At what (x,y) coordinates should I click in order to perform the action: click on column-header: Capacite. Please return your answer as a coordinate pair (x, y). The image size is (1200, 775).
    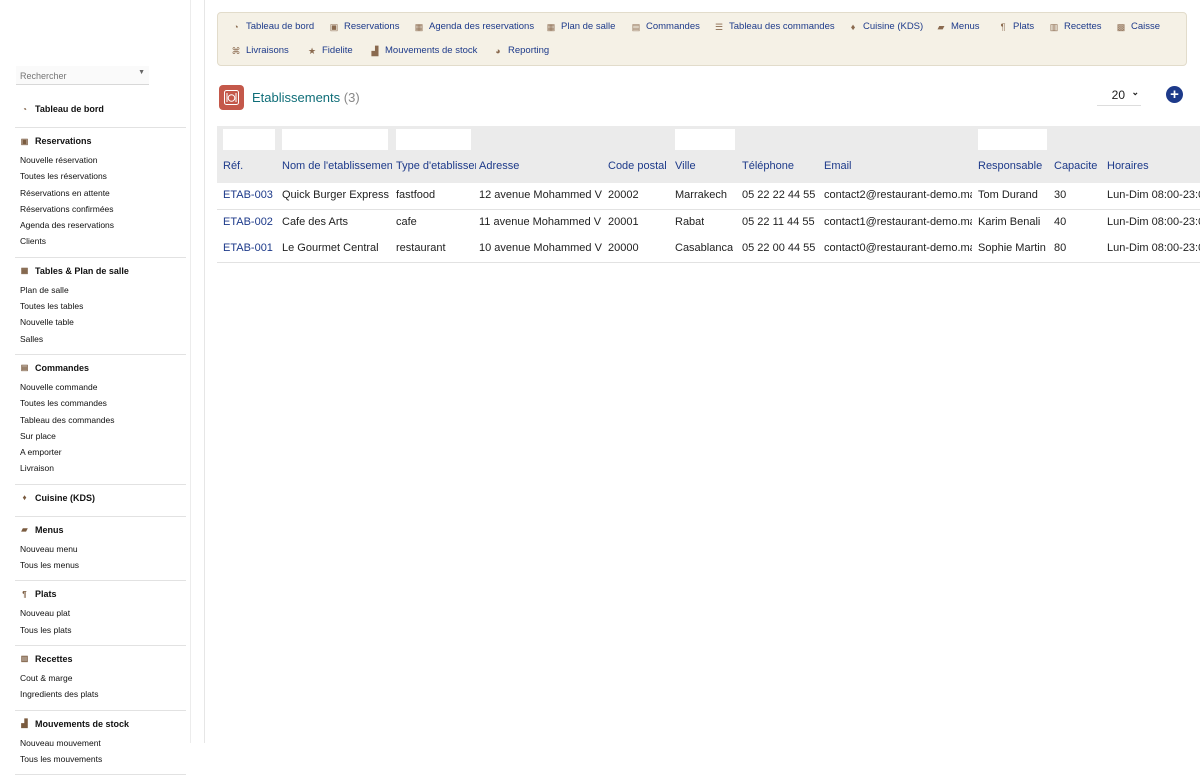
    Looking at the image, I should click on (1075, 166).